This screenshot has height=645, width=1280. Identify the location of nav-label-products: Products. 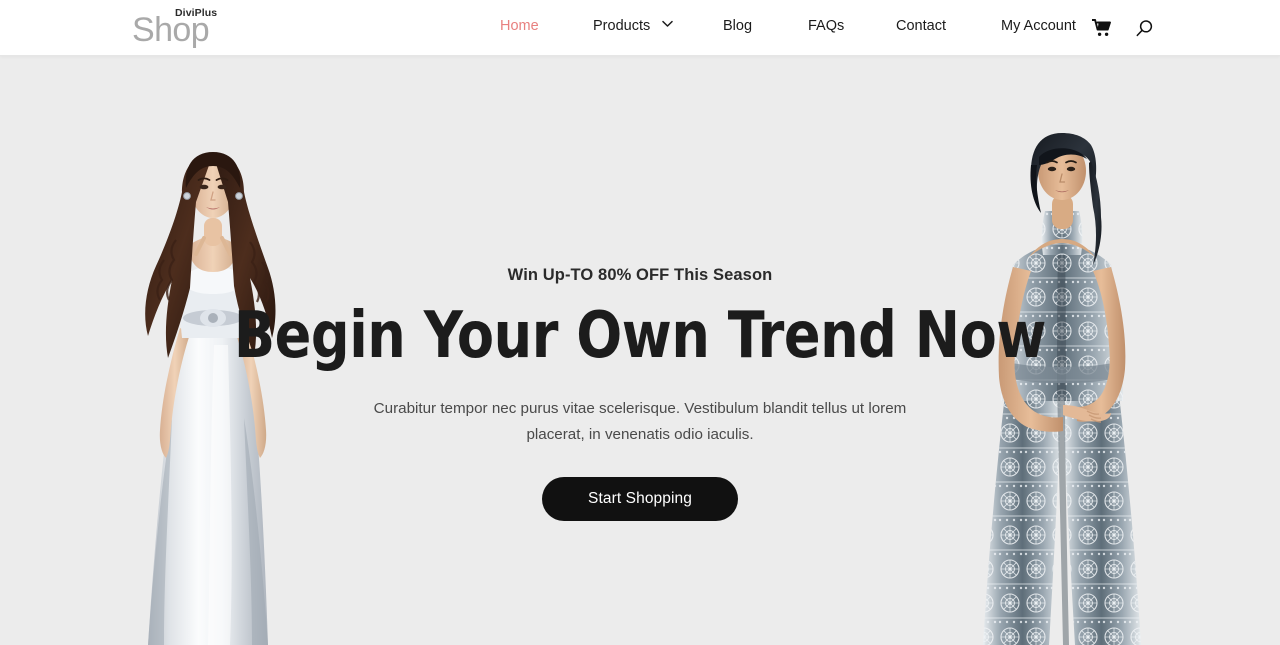
(622, 26).